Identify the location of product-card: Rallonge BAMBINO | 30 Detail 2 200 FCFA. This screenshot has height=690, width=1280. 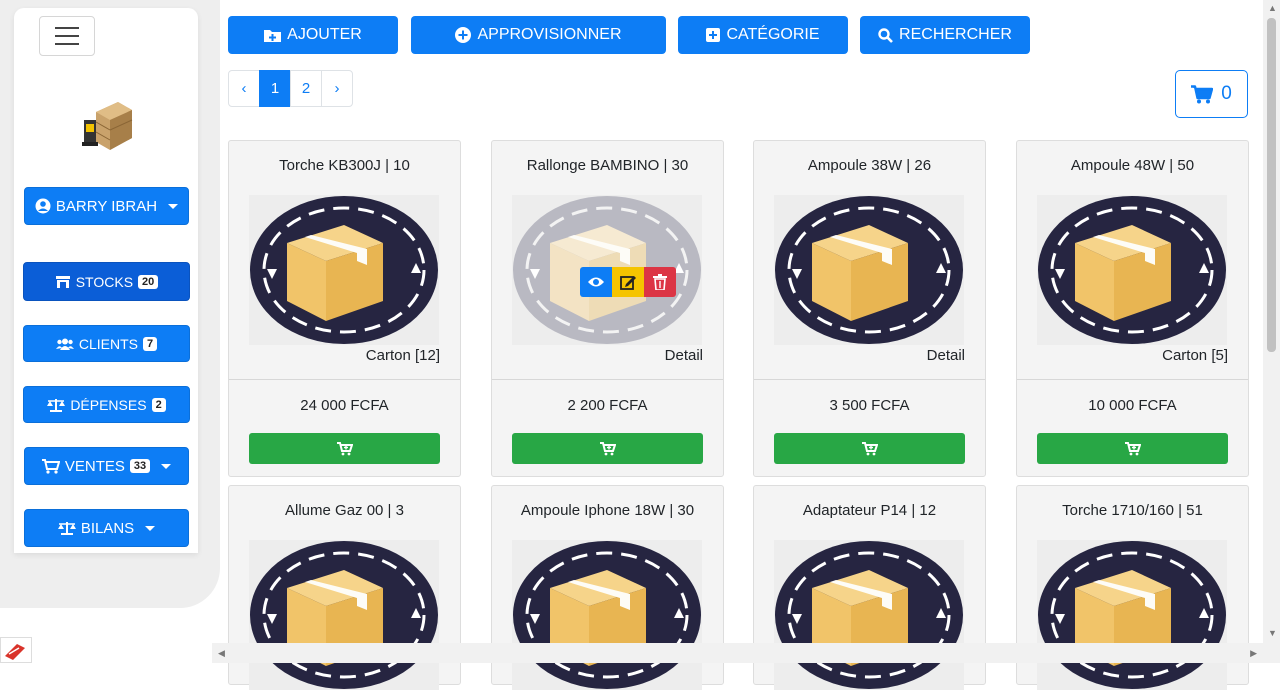
(607, 308).